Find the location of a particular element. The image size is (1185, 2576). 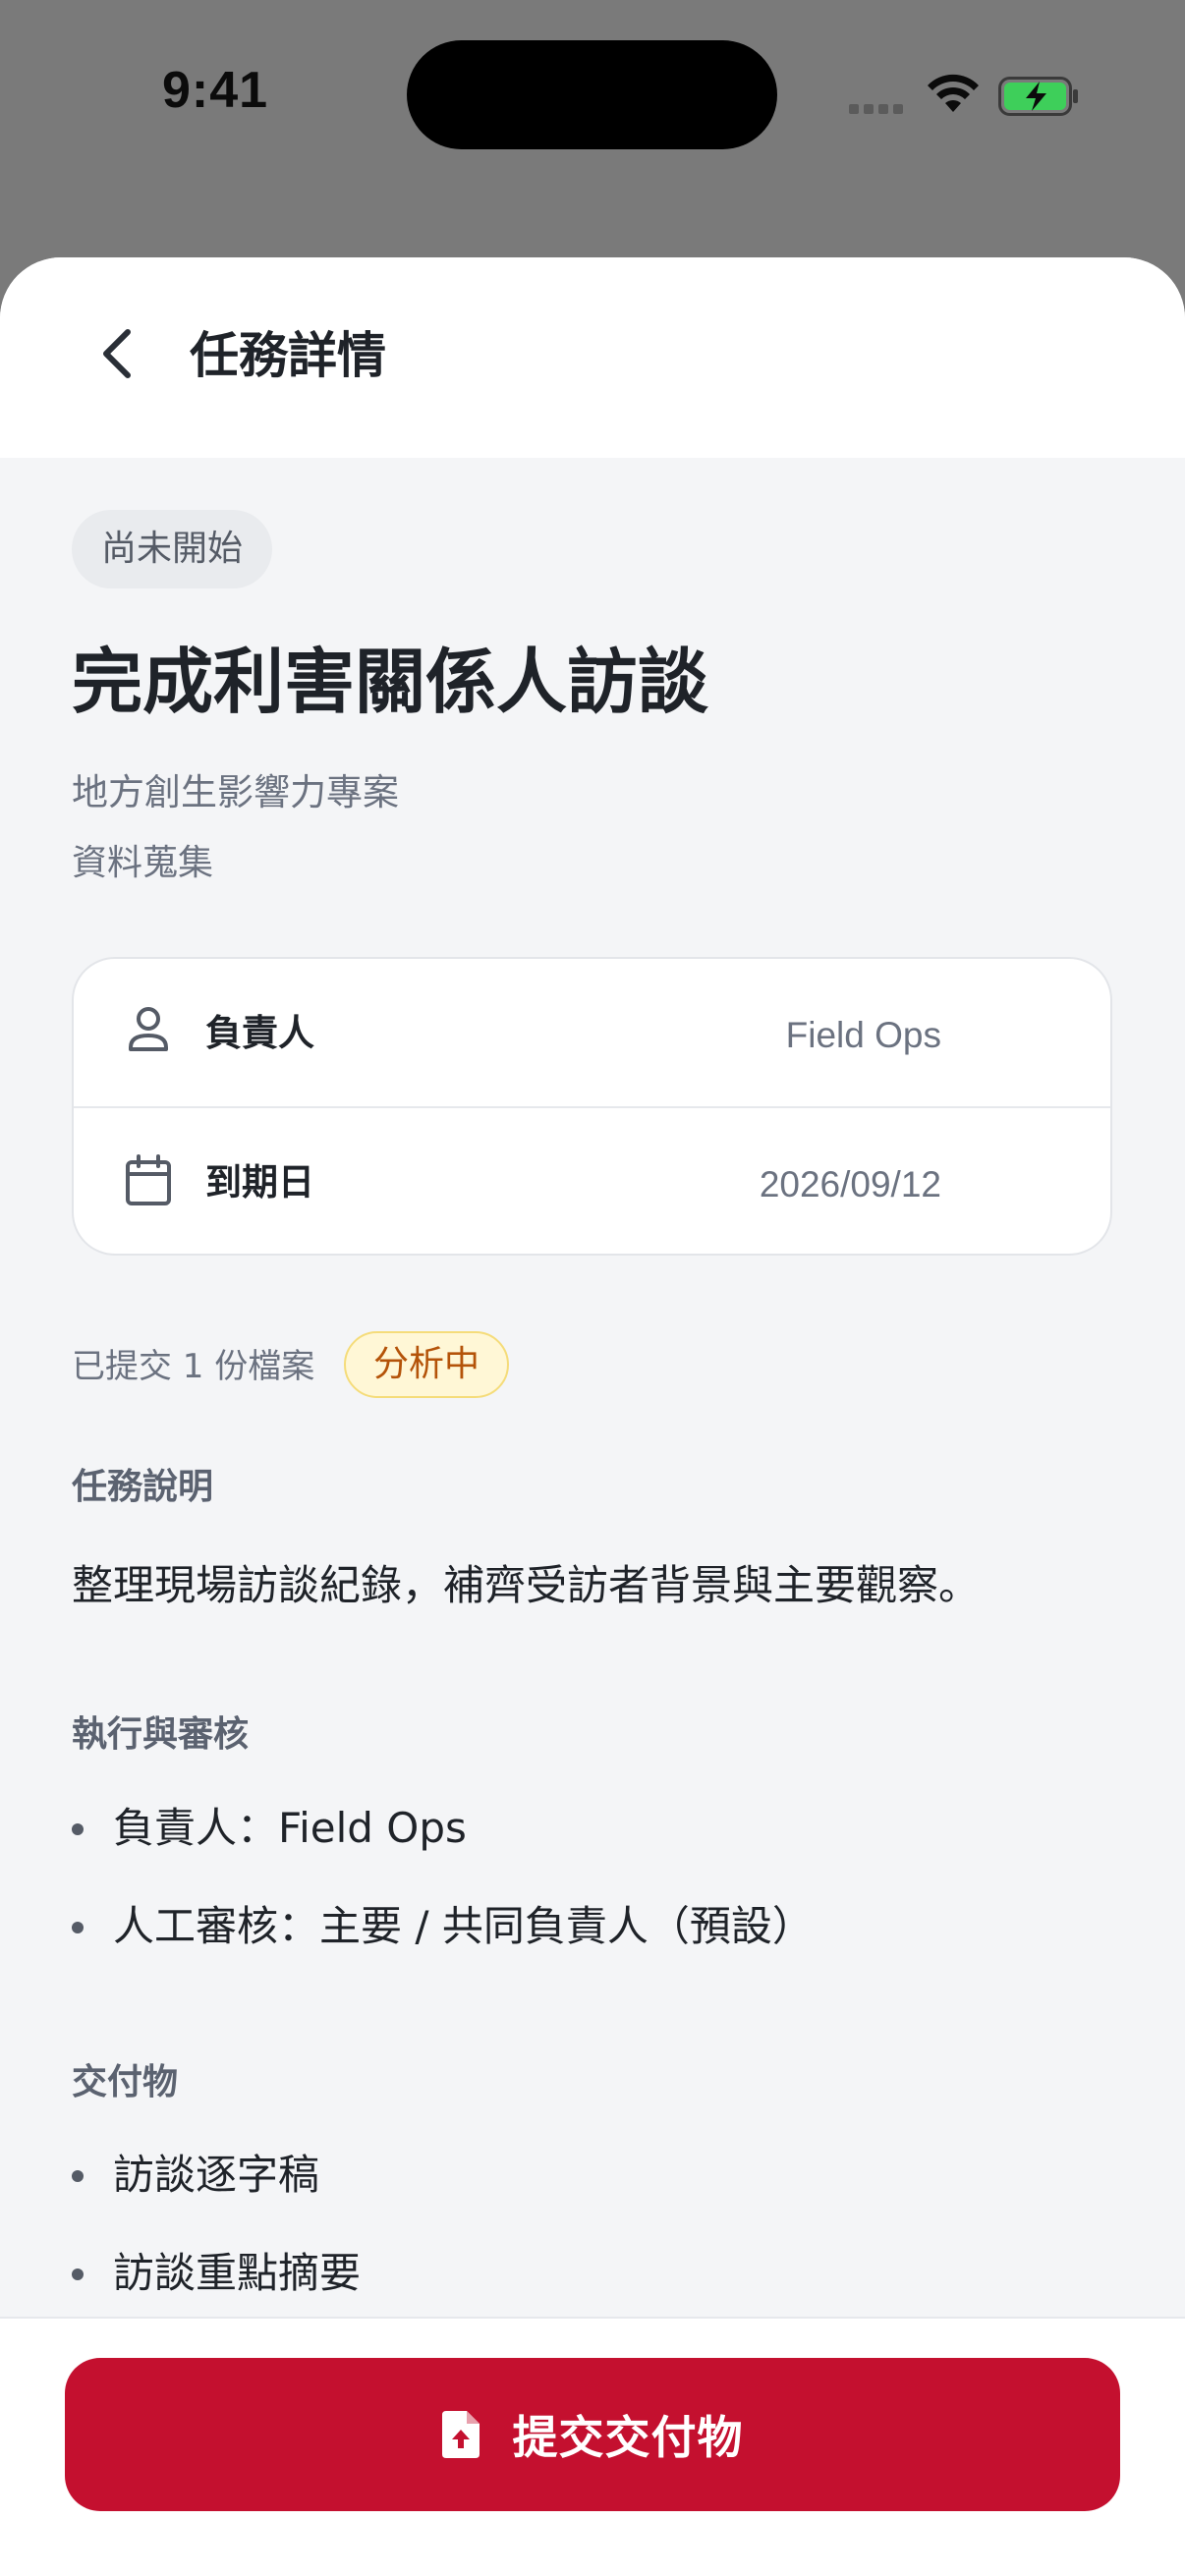

wifi-icon is located at coordinates (954, 93).